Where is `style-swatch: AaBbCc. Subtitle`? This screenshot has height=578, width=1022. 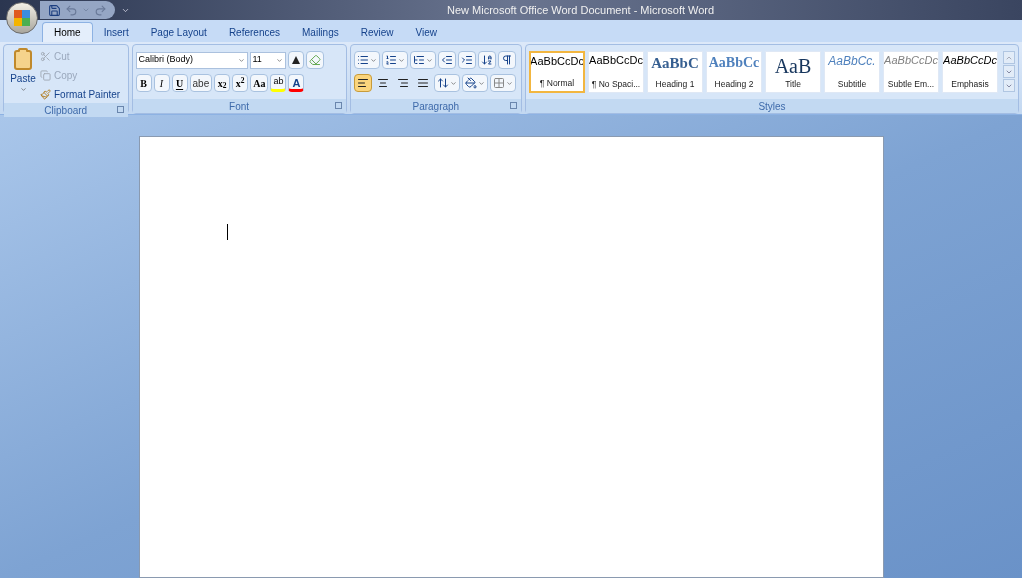
style-swatch: AaBbCc. Subtitle is located at coordinates (852, 72).